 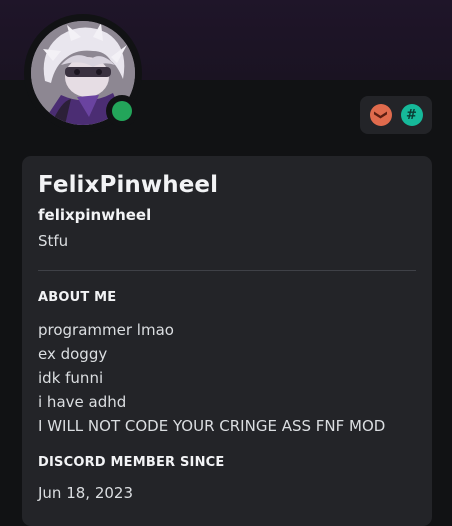 I want to click on badge-list: ❯ #, so click(x=396, y=115).